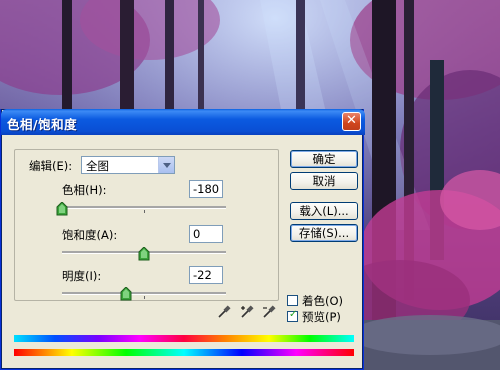  I want to click on title-bar: 色相/饱和度 ✕, so click(183, 122).